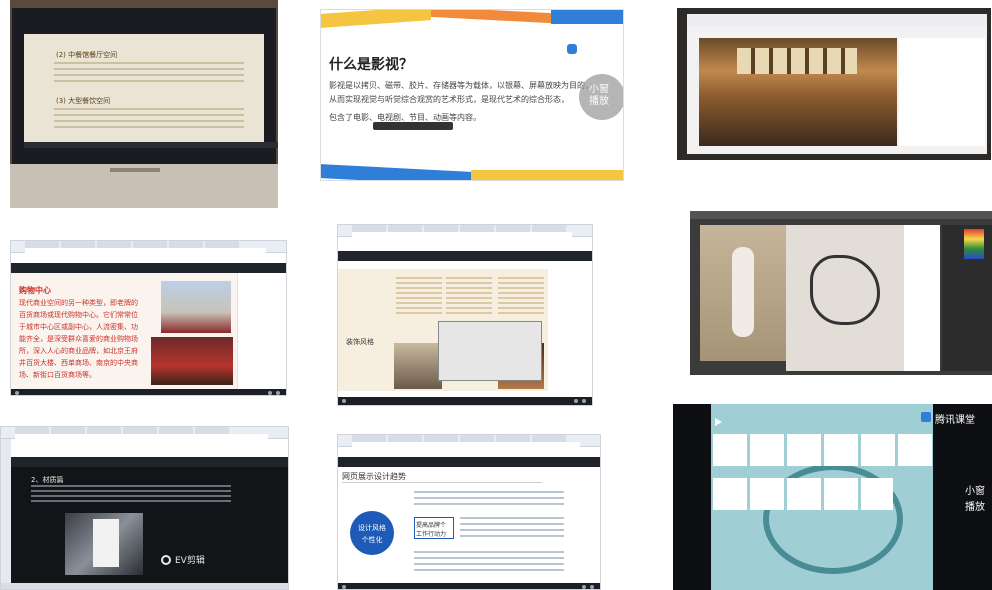 Image resolution: width=992 pixels, height=590 pixels. What do you see at coordinates (166, 560) in the screenshot?
I see `ev-logo-icon` at bounding box center [166, 560].